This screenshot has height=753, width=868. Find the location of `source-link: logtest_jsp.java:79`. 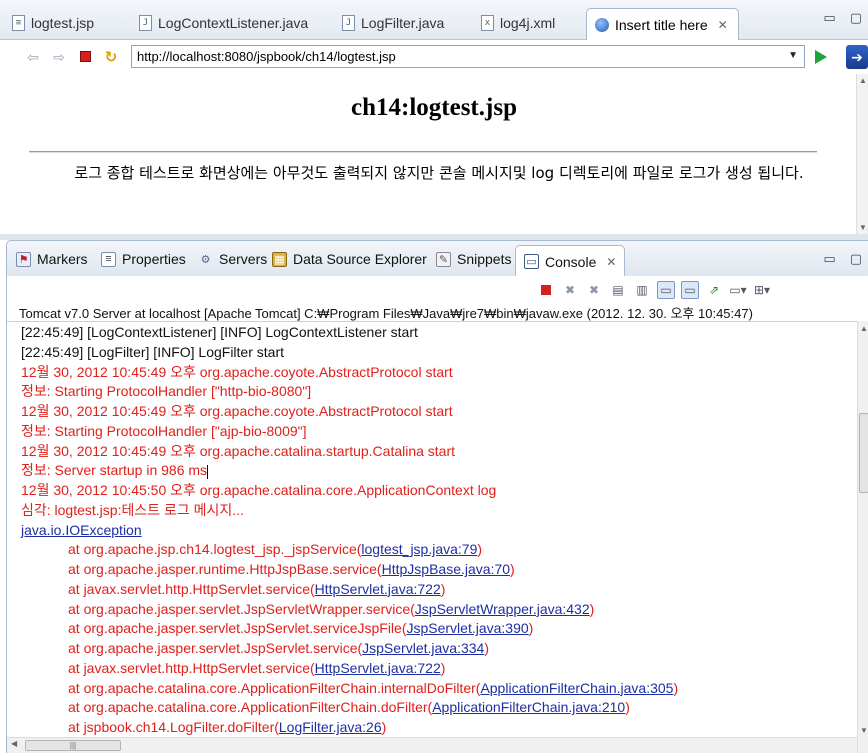

source-link: logtest_jsp.java:79 is located at coordinates (419, 549).